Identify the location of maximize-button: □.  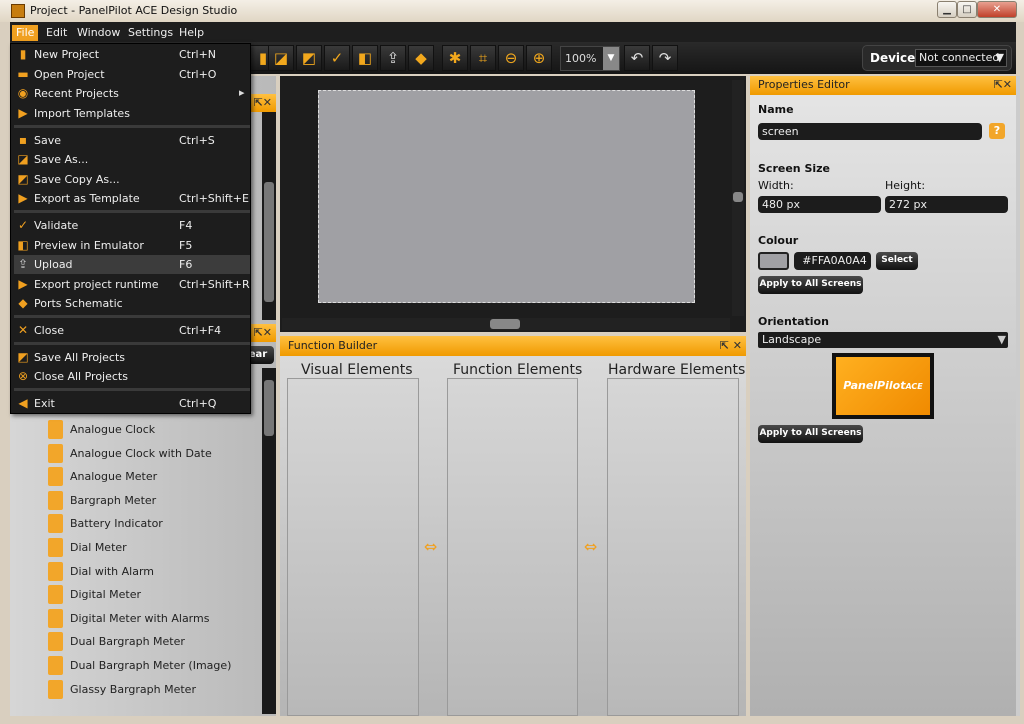
(967, 9).